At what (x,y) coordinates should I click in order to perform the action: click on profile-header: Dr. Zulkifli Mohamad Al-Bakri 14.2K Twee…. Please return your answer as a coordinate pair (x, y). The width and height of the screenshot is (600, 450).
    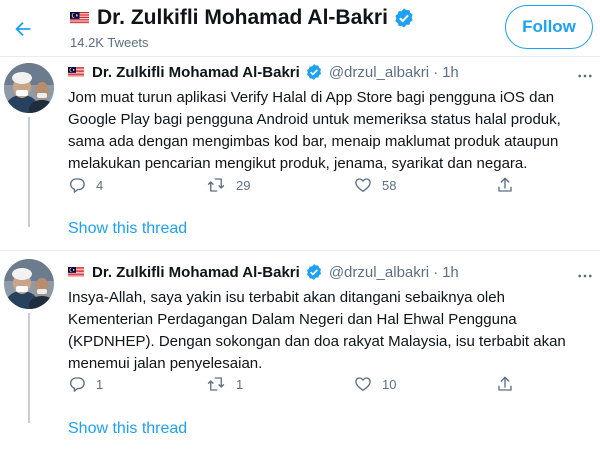
    Looking at the image, I should click on (300, 28).